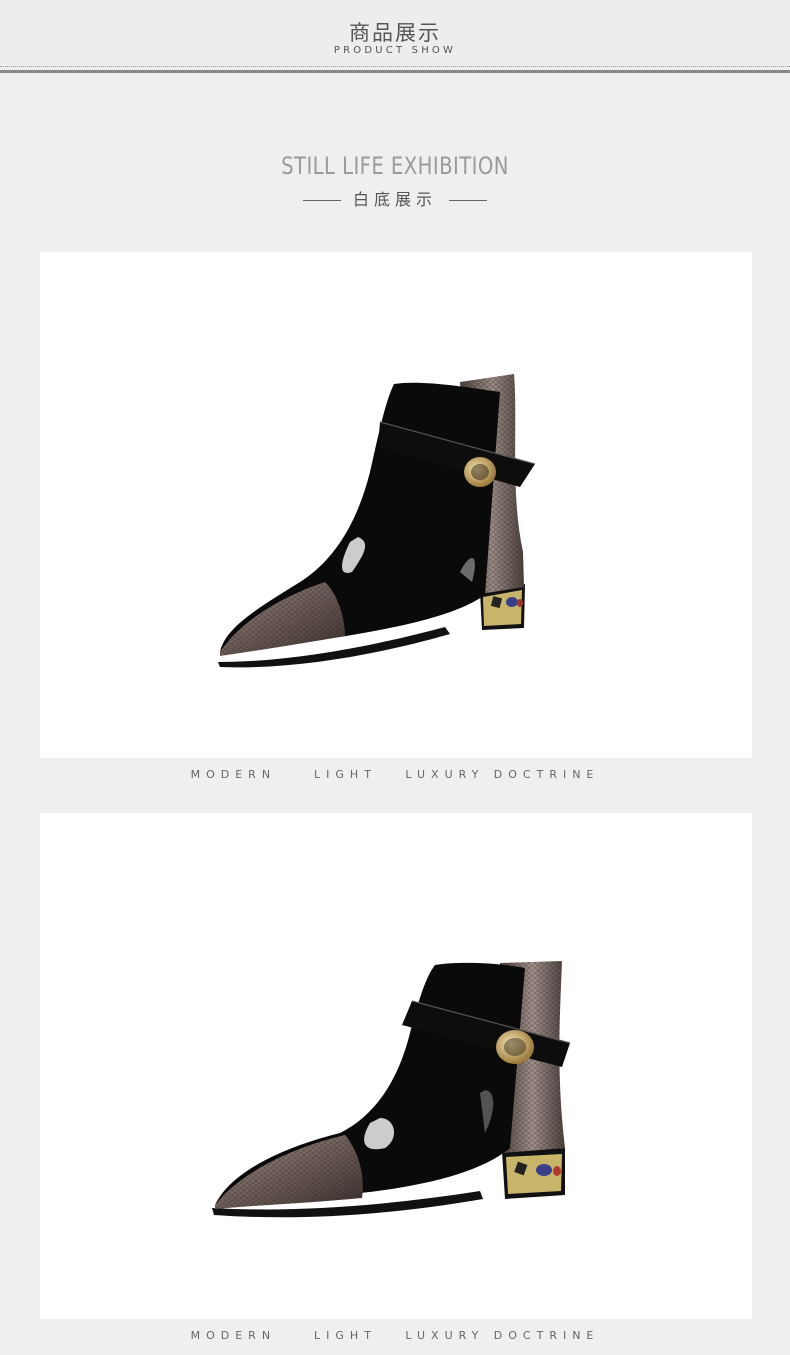 The image size is (790, 1355). I want to click on header-dotted-divider, so click(395, 66).